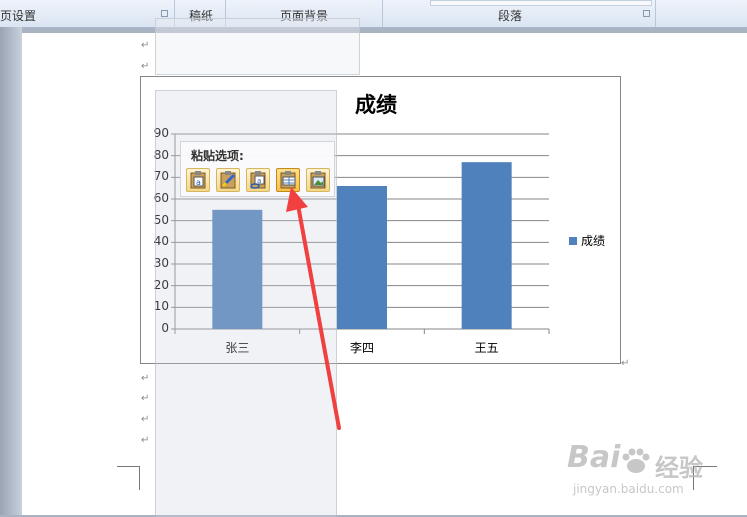 Image resolution: width=747 pixels, height=517 pixels. I want to click on watermark-url: jingyan.baidu.com, so click(628, 489).